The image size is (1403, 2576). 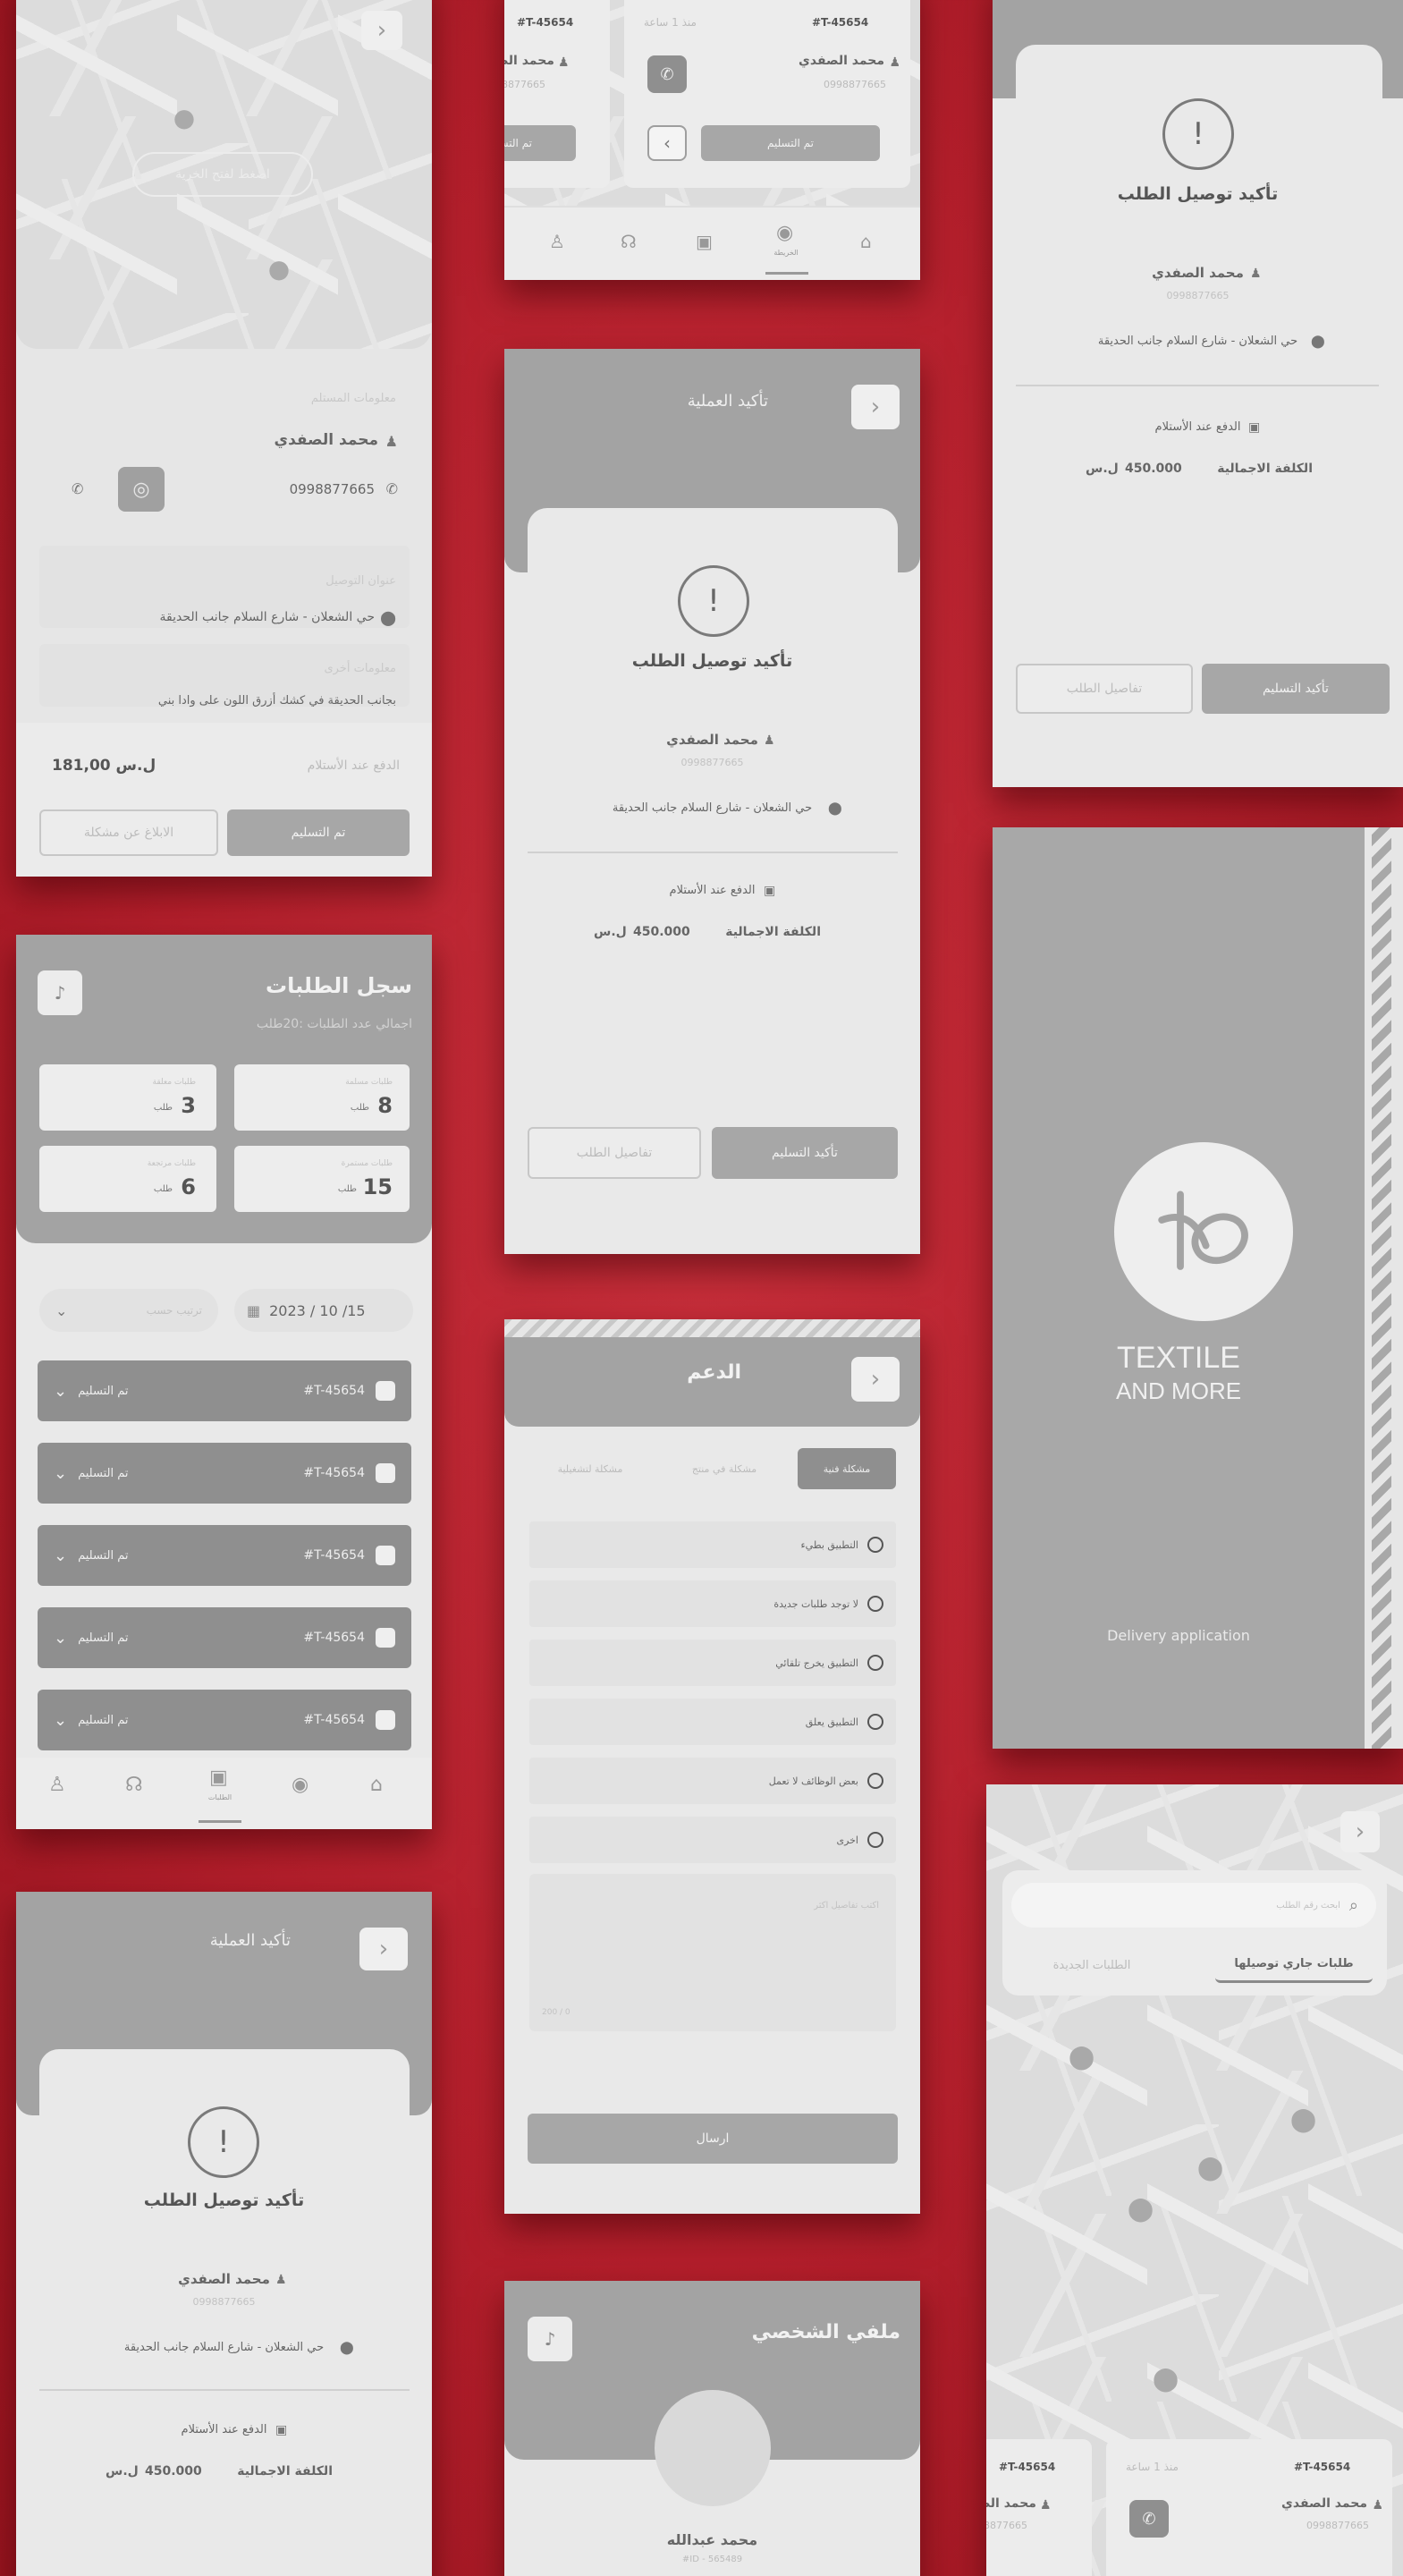 I want to click on support-option: التطبيق يعلق, so click(x=712, y=1722).